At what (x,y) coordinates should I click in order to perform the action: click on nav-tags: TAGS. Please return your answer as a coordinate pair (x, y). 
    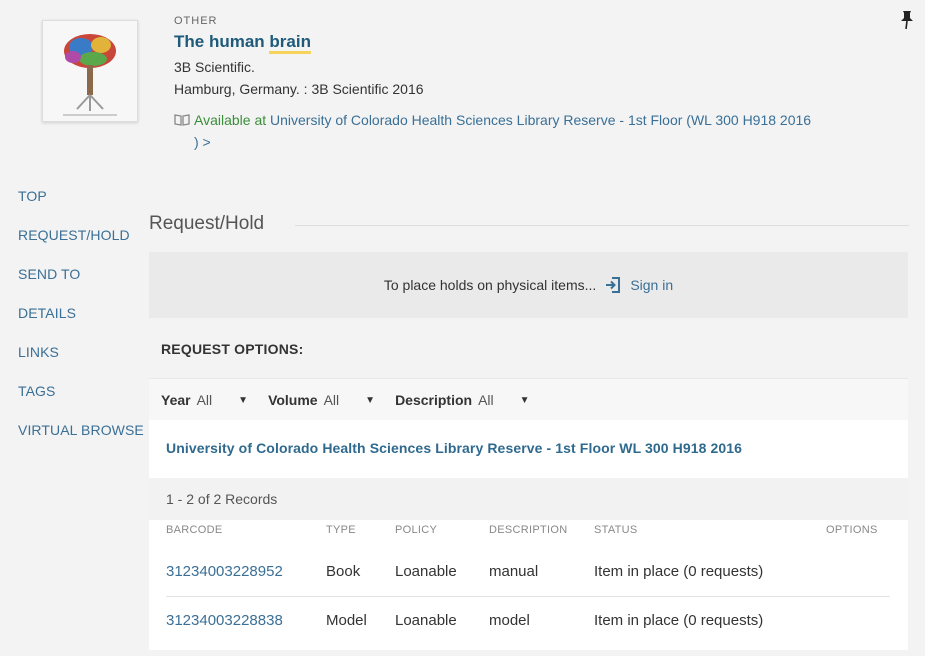
    Looking at the image, I should click on (81, 402).